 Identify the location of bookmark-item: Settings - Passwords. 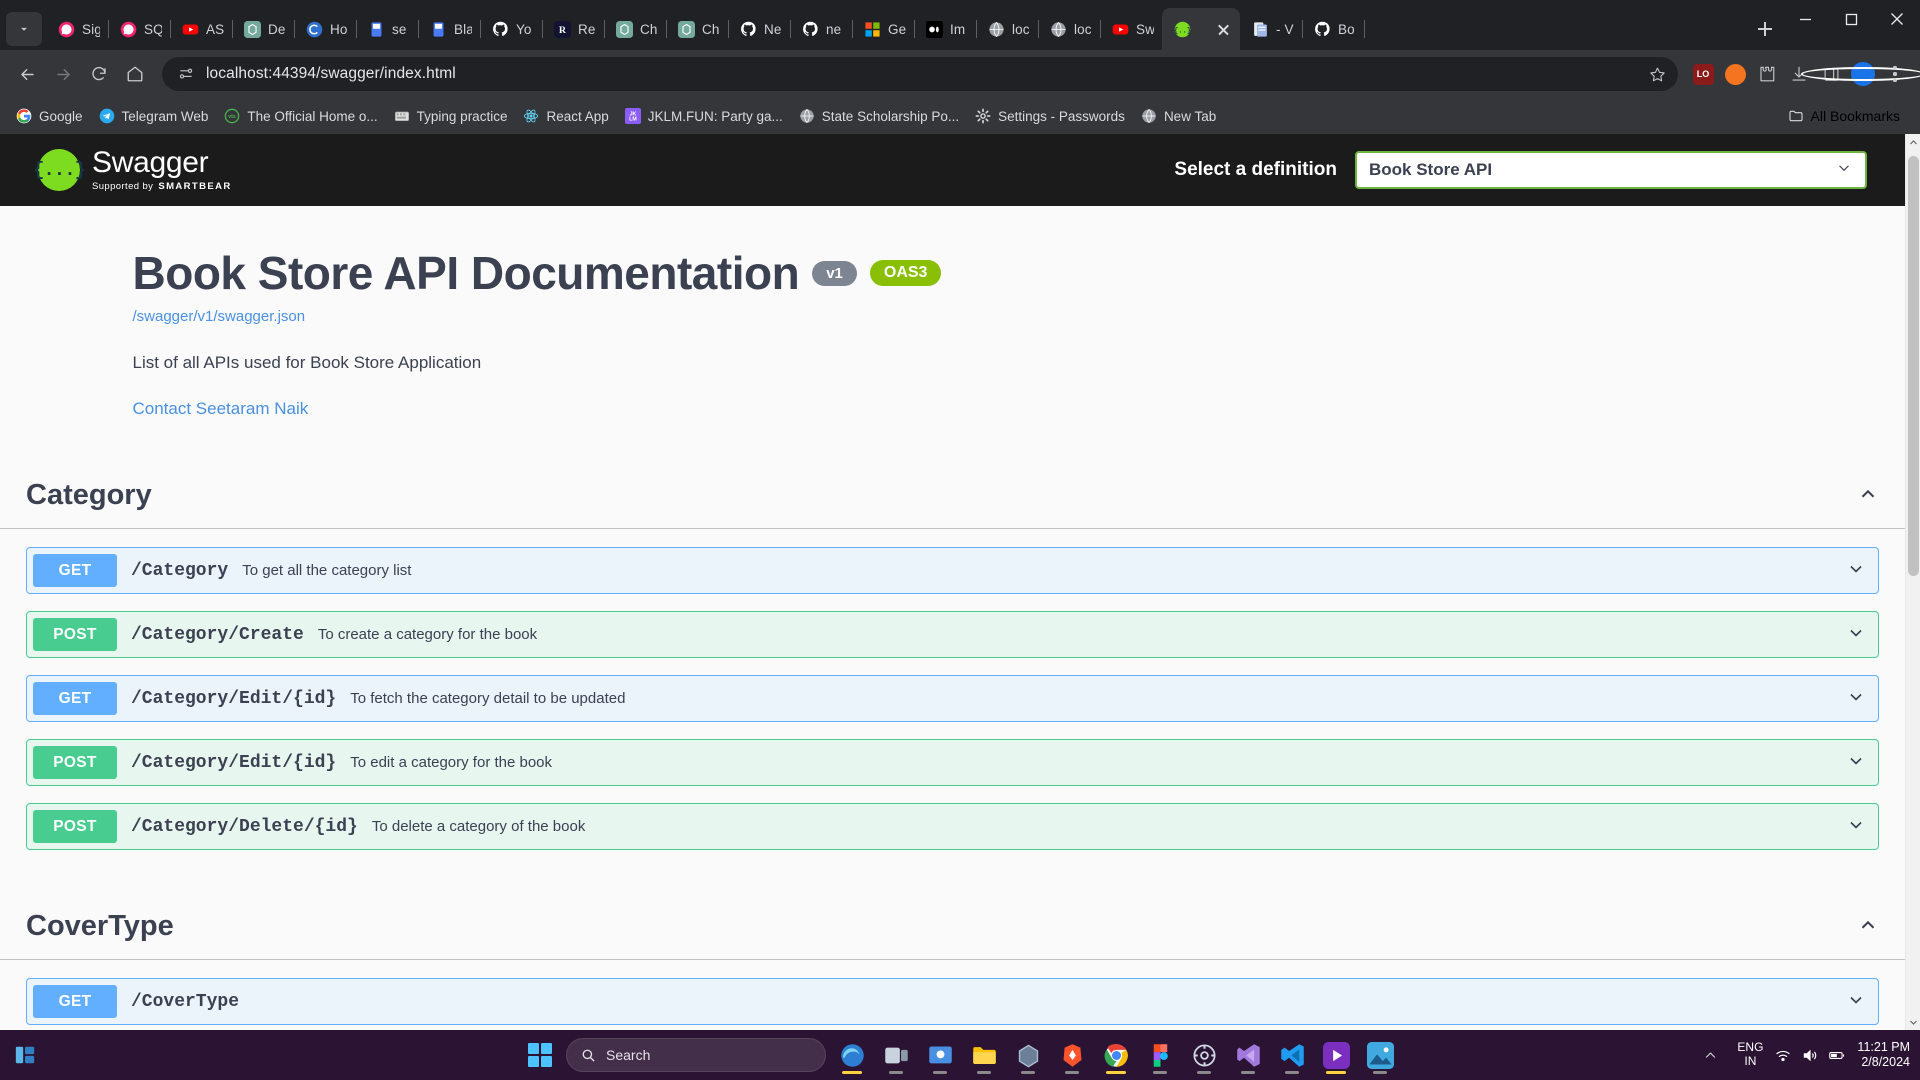
(1050, 116).